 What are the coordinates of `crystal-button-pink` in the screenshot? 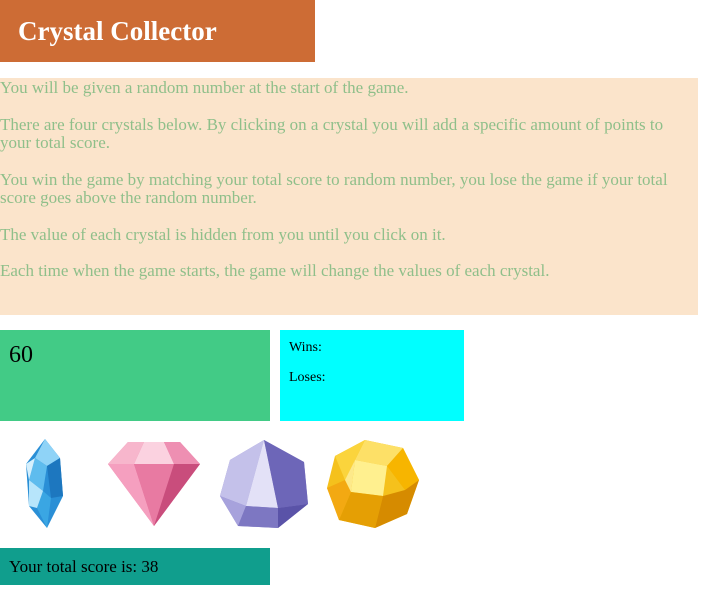 It's located at (154, 483).